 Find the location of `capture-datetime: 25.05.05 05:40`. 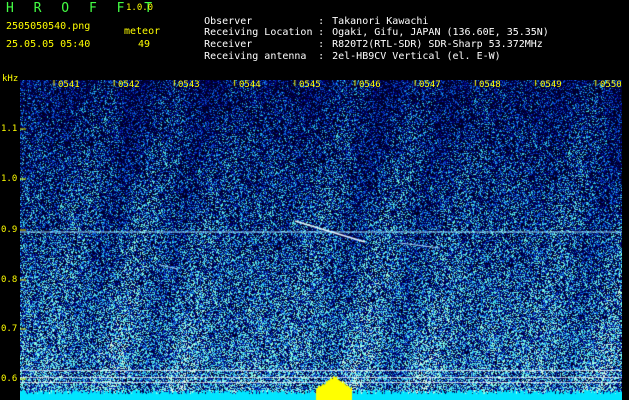

capture-datetime: 25.05.05 05:40 is located at coordinates (48, 44).